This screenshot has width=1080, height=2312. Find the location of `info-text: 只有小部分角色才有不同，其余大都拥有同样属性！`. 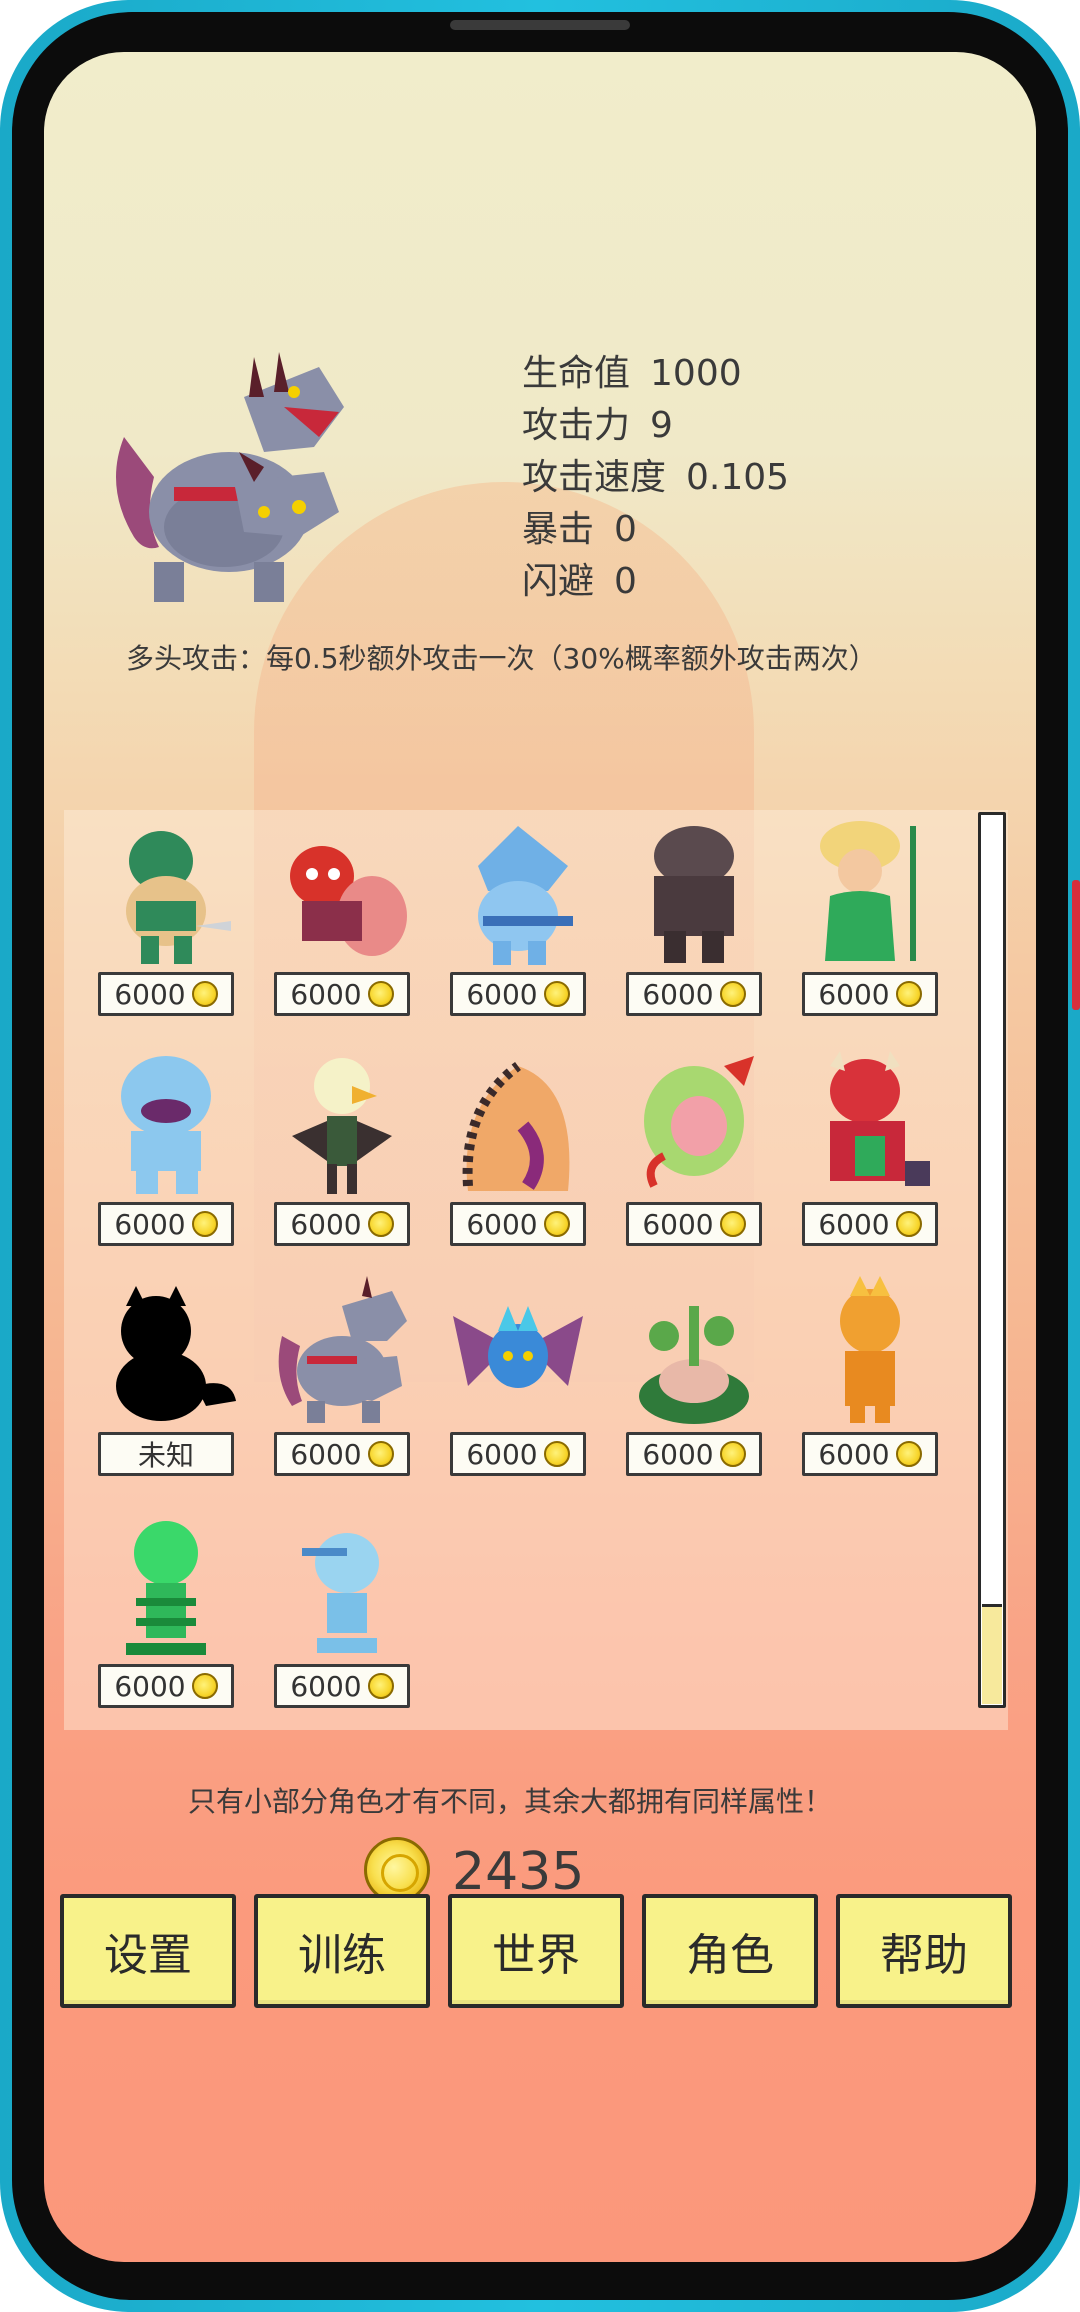

info-text: 只有小部分角色才有不同，其余大都拥有同样属性！ is located at coordinates (510, 1801).